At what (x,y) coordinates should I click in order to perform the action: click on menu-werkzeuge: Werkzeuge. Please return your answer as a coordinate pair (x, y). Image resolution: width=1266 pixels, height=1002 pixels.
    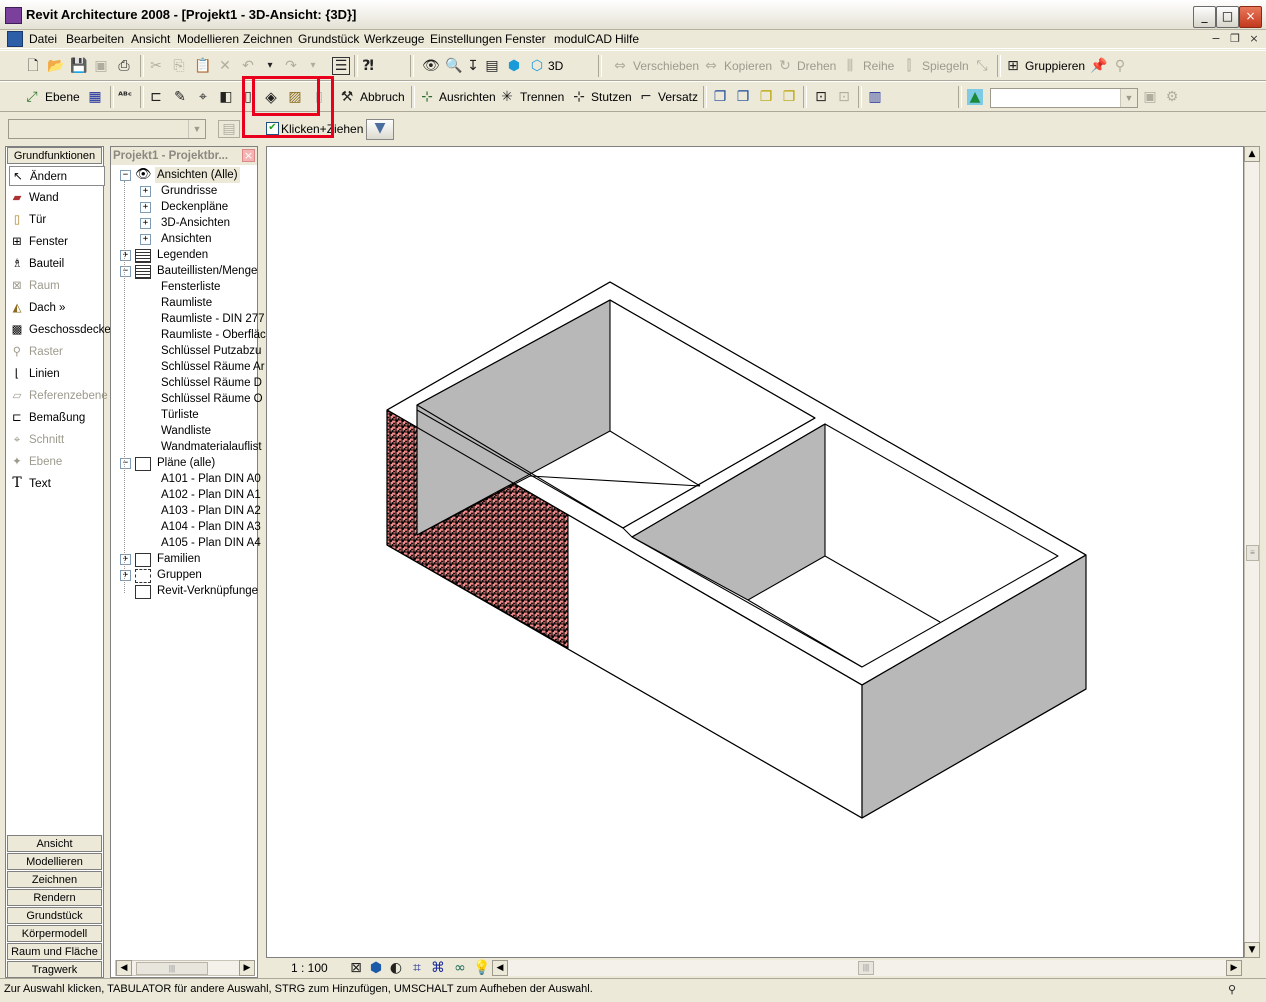
    Looking at the image, I should click on (394, 39).